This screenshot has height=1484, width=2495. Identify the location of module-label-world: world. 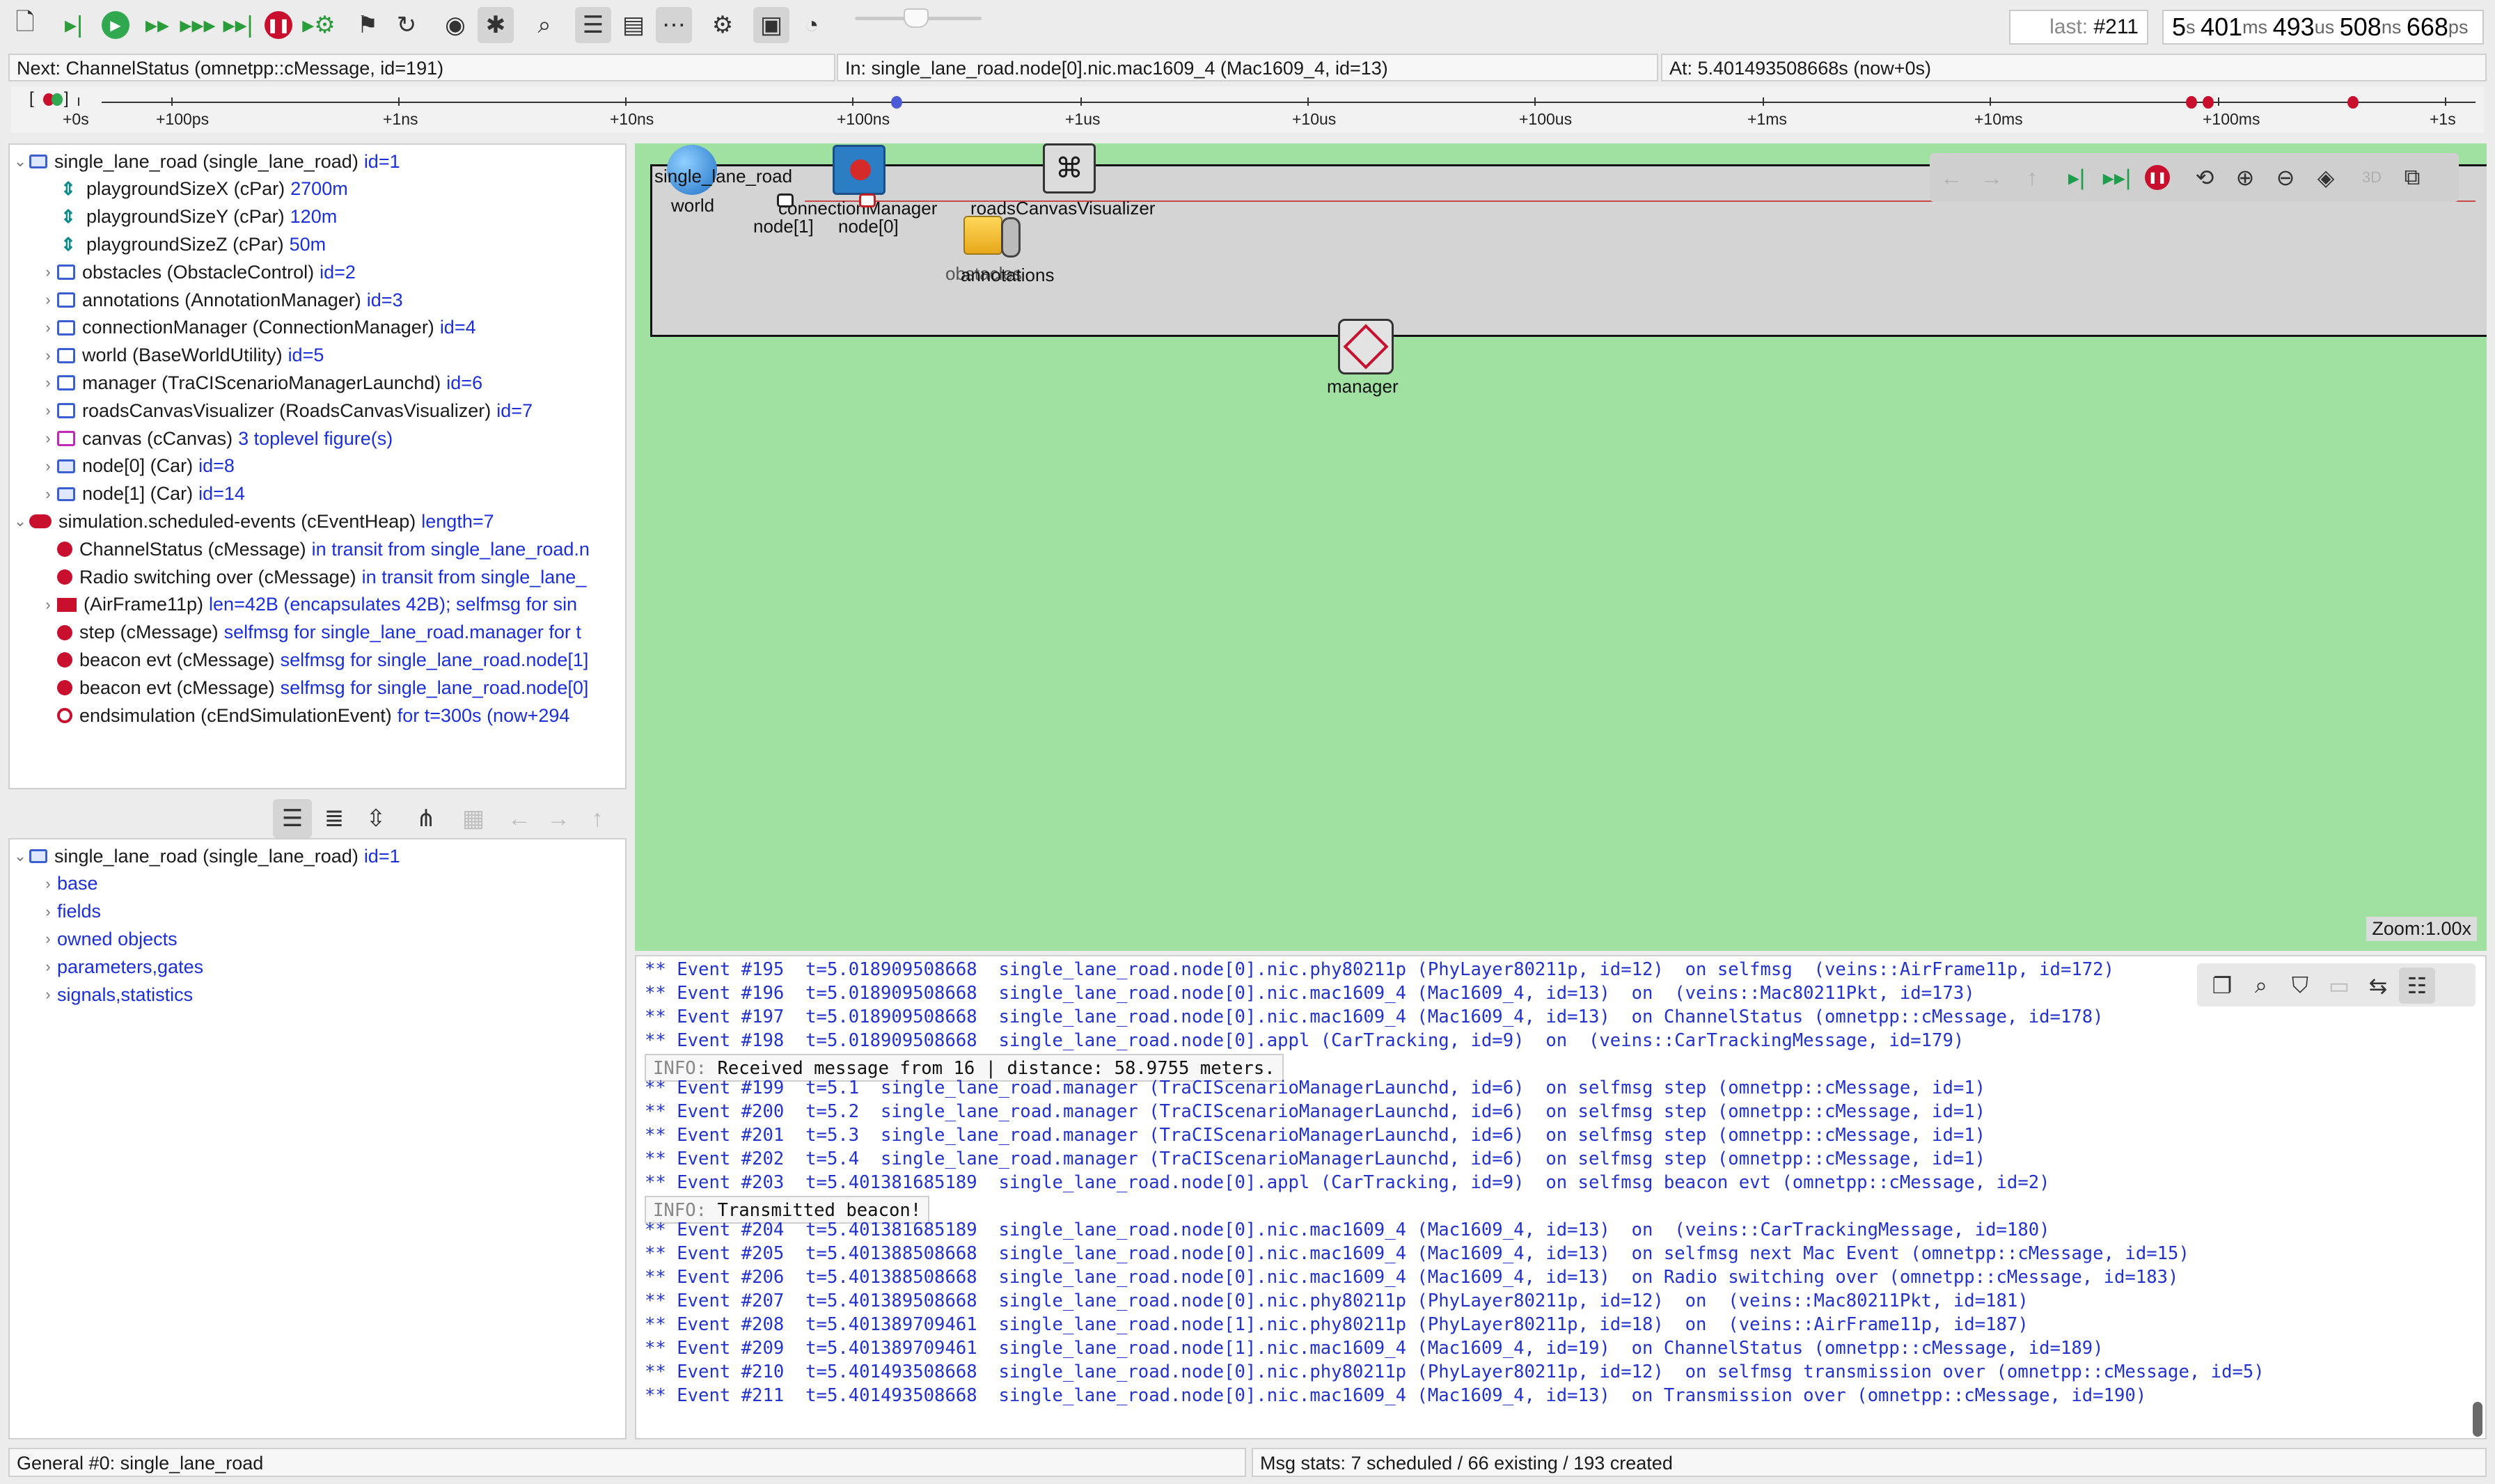
(692, 205).